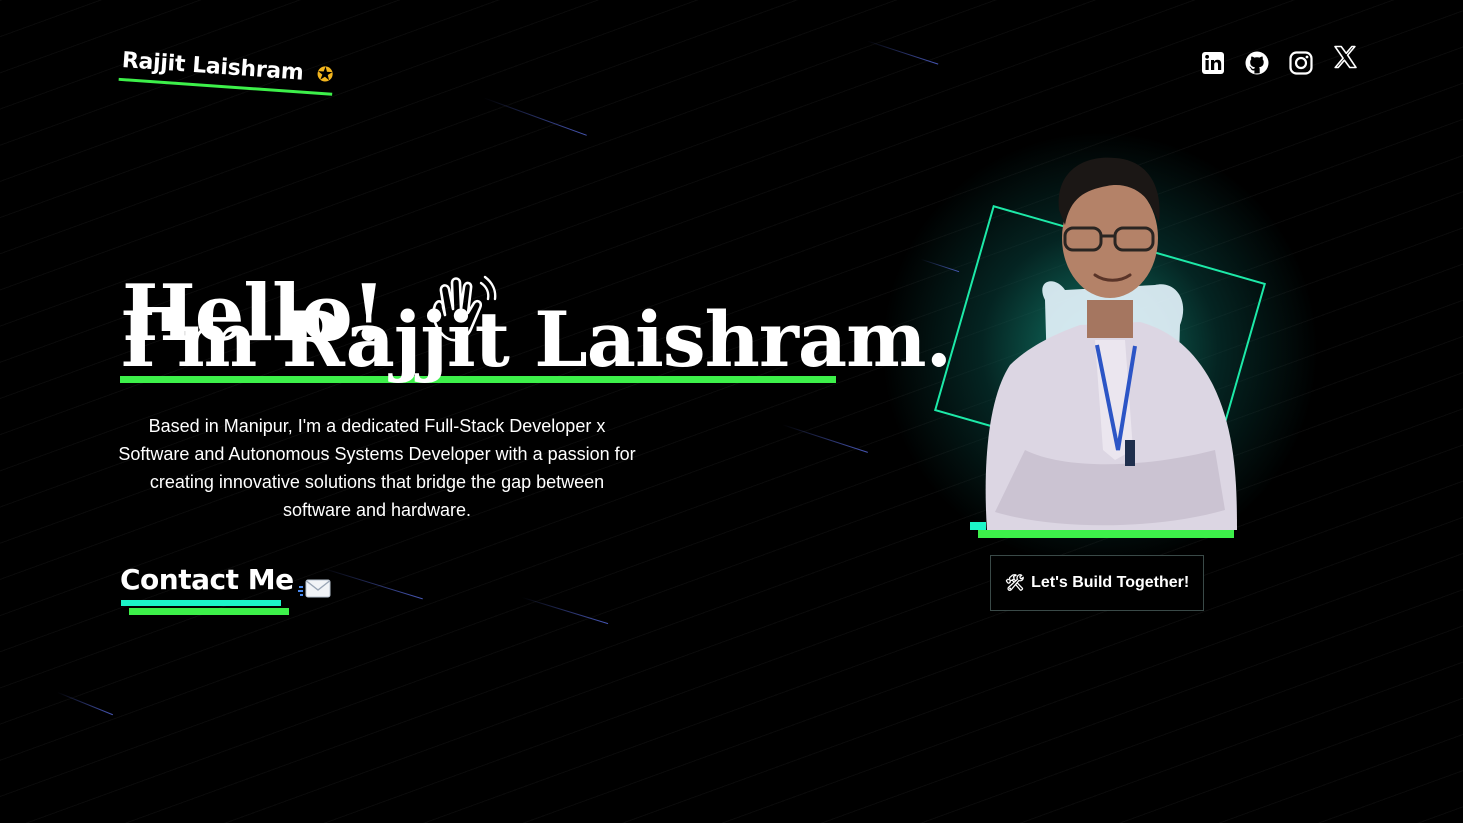 This screenshot has width=1463, height=823. Describe the element at coordinates (536, 339) in the screenshot. I see `hero-name: I'm Rajjit Laishram.` at that location.